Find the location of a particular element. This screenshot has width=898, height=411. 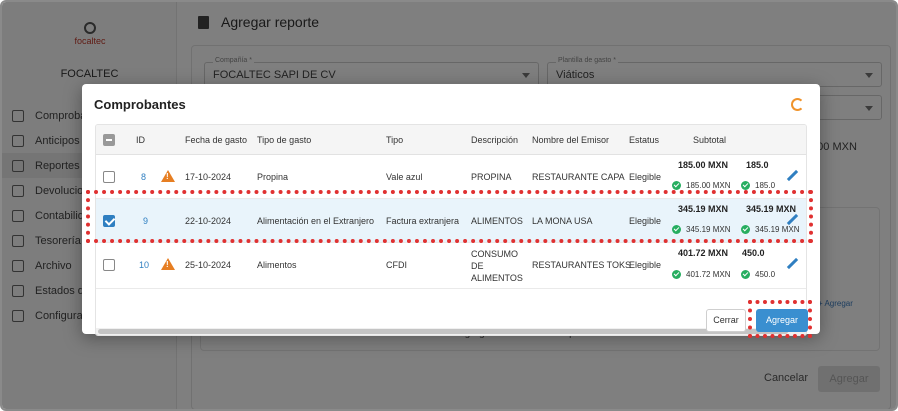

column-header-id: ID is located at coordinates (140, 140).